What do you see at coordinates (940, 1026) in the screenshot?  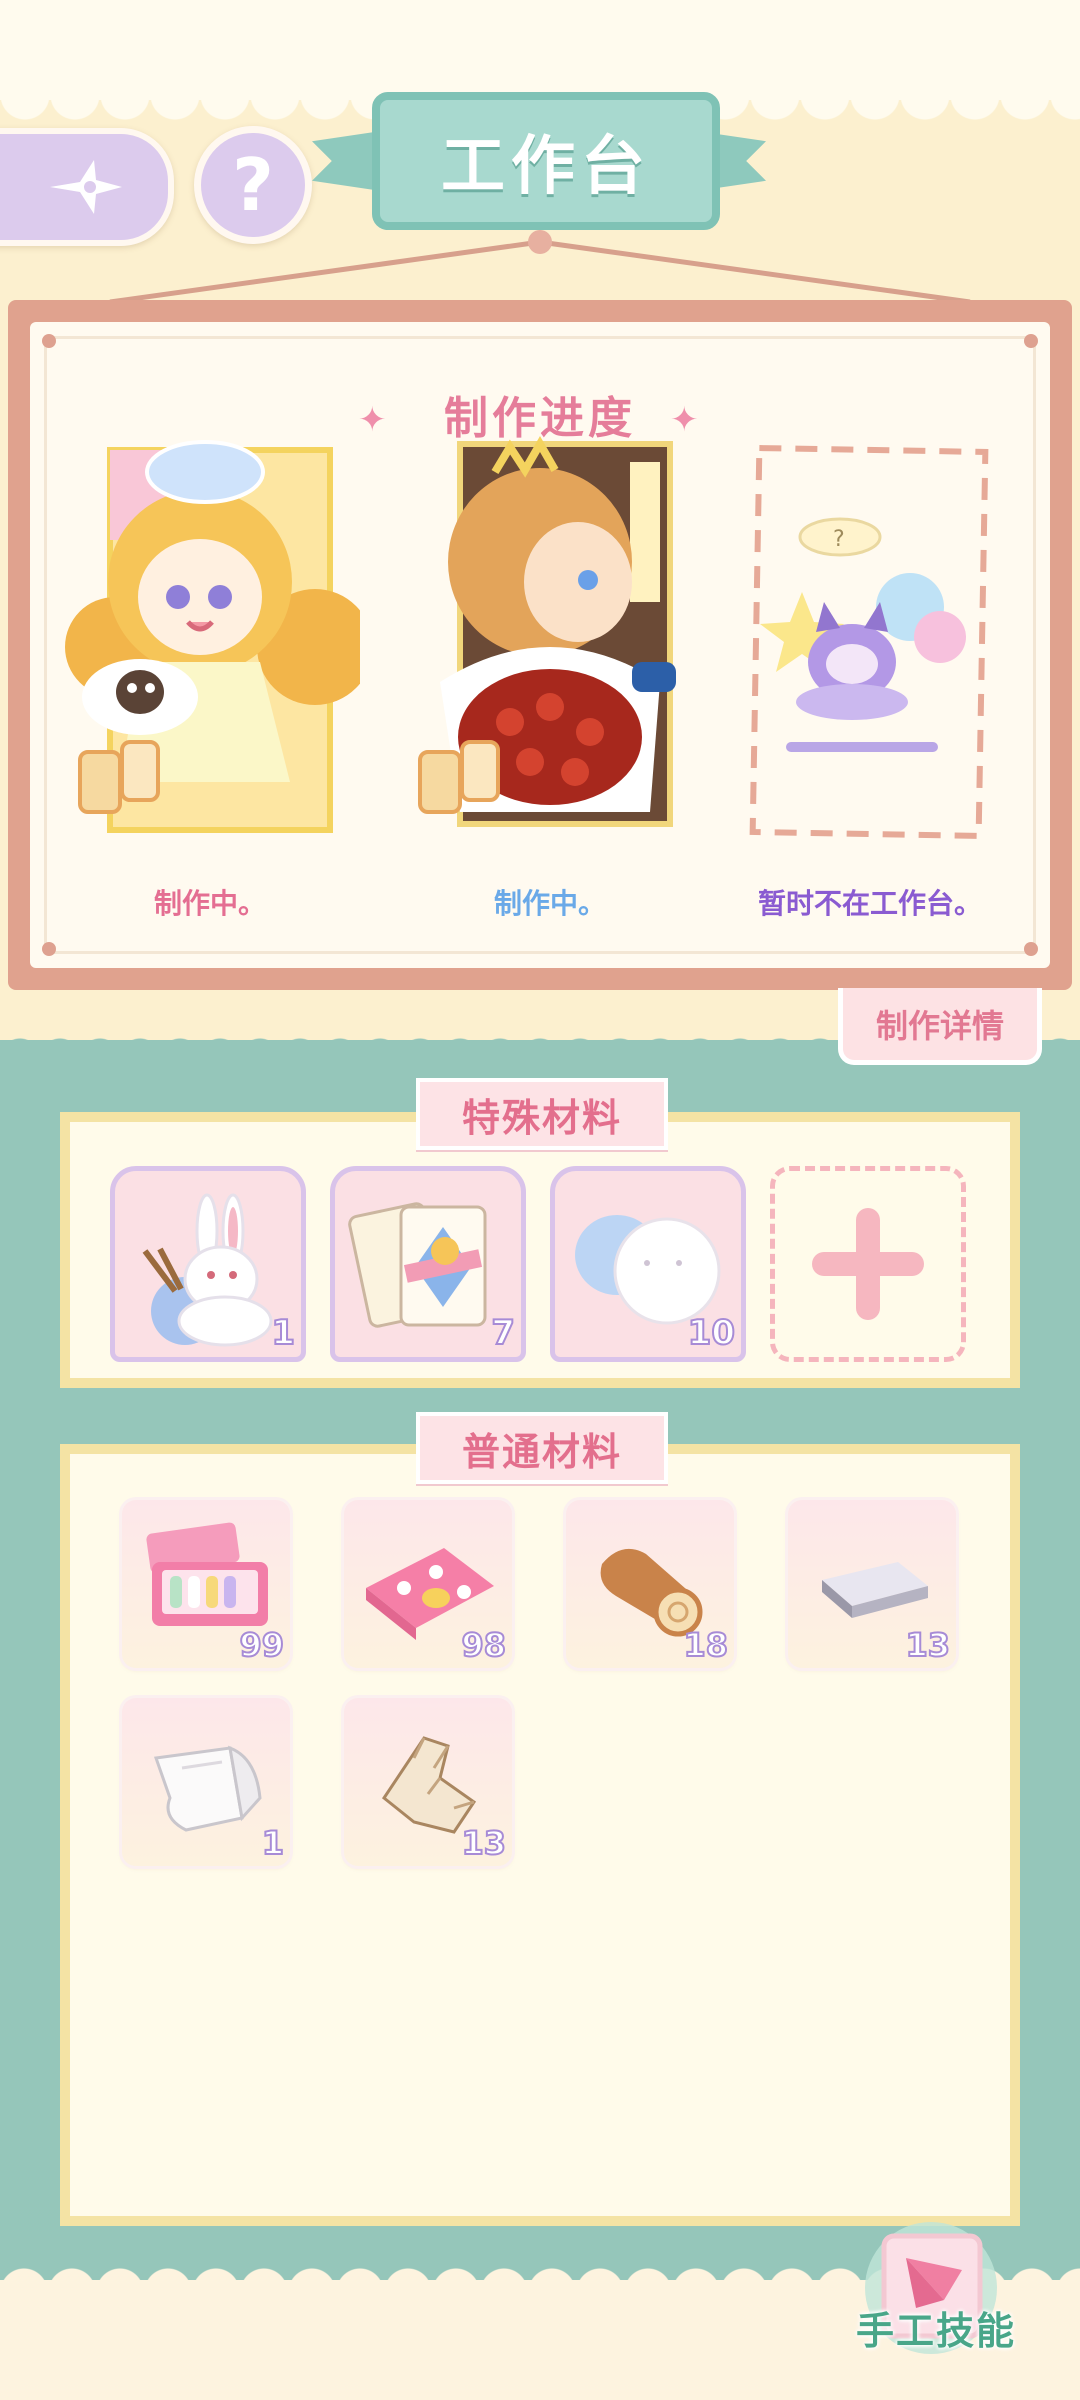 I see `craft-details-button: 制作详情` at bounding box center [940, 1026].